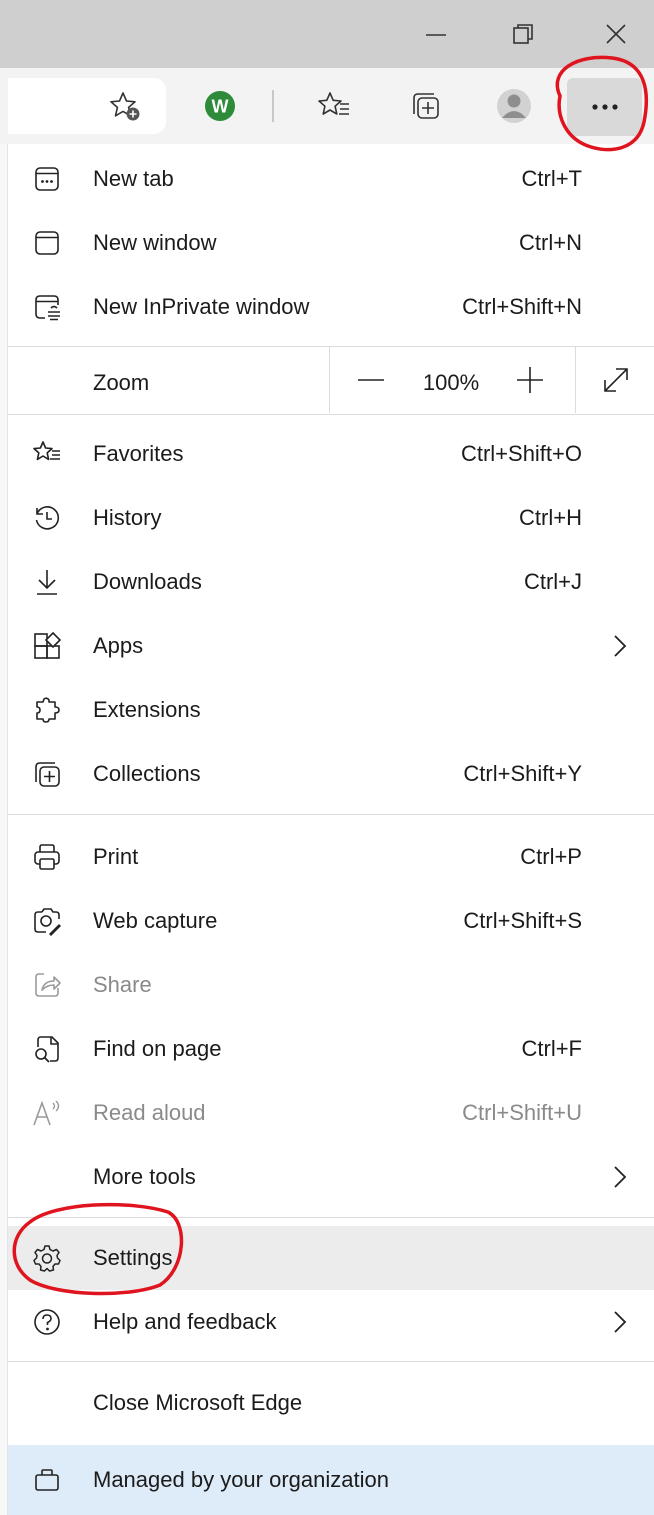  What do you see at coordinates (47, 985) in the screenshot?
I see `share-icon` at bounding box center [47, 985].